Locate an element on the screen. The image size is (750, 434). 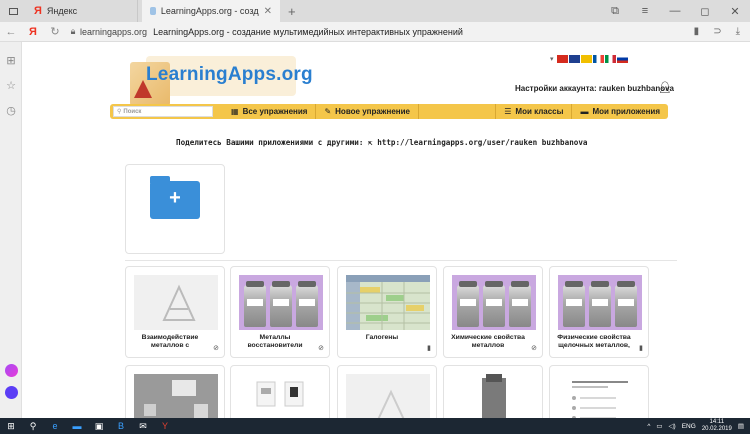
bottle-photo-image is located at coordinates (494, 396).